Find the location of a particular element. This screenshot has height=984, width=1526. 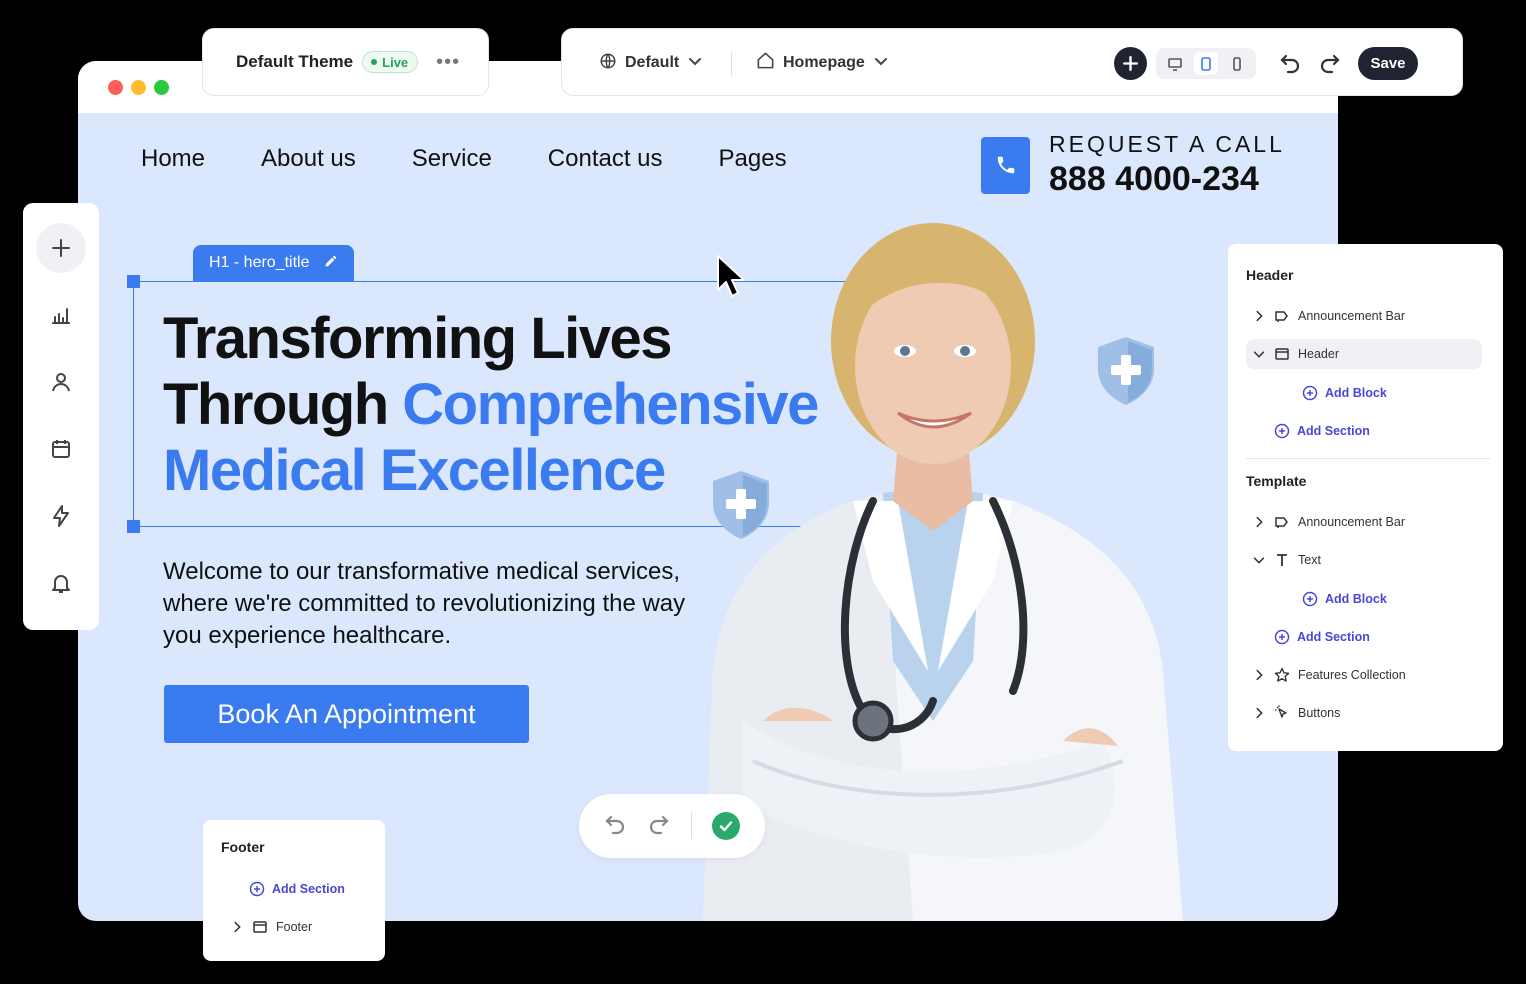

selection-tag: H1 - hero_title is located at coordinates (273, 263).